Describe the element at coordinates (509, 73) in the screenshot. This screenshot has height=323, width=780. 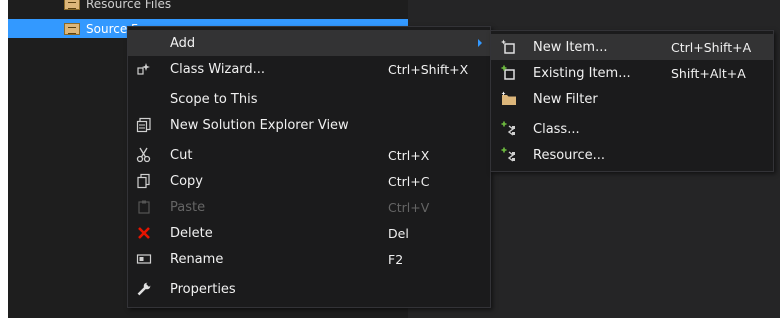
I see `existing-item-icon` at that location.